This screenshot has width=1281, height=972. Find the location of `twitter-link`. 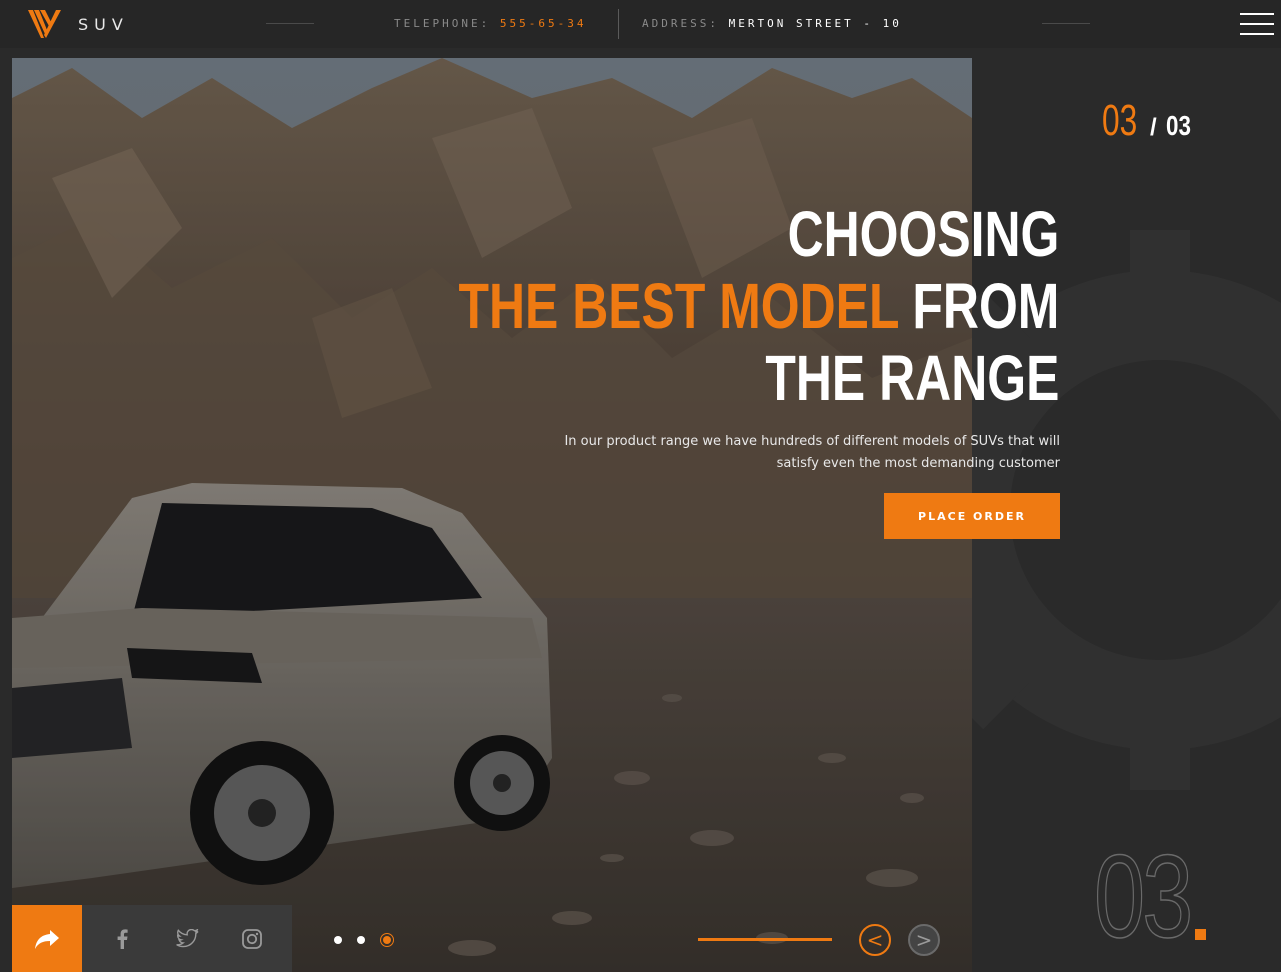

twitter-link is located at coordinates (187, 939).